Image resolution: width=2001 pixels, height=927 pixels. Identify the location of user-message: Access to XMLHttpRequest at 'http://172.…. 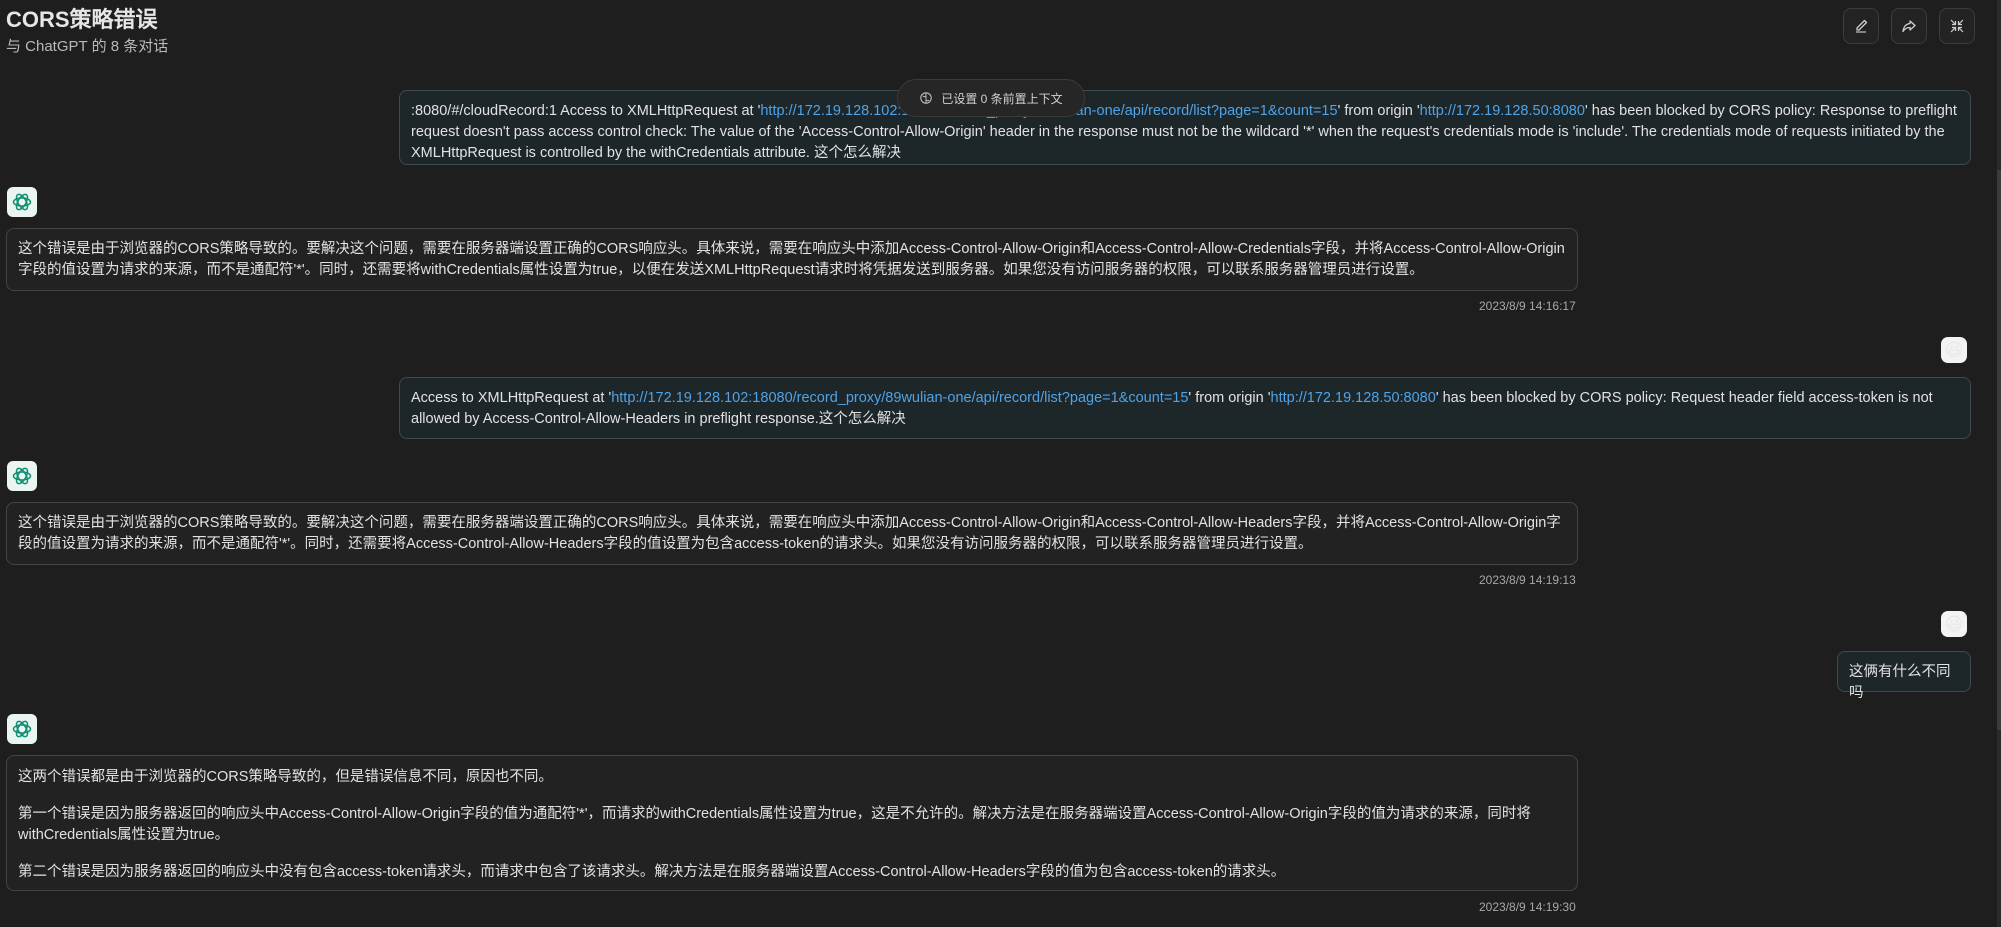
(1185, 408).